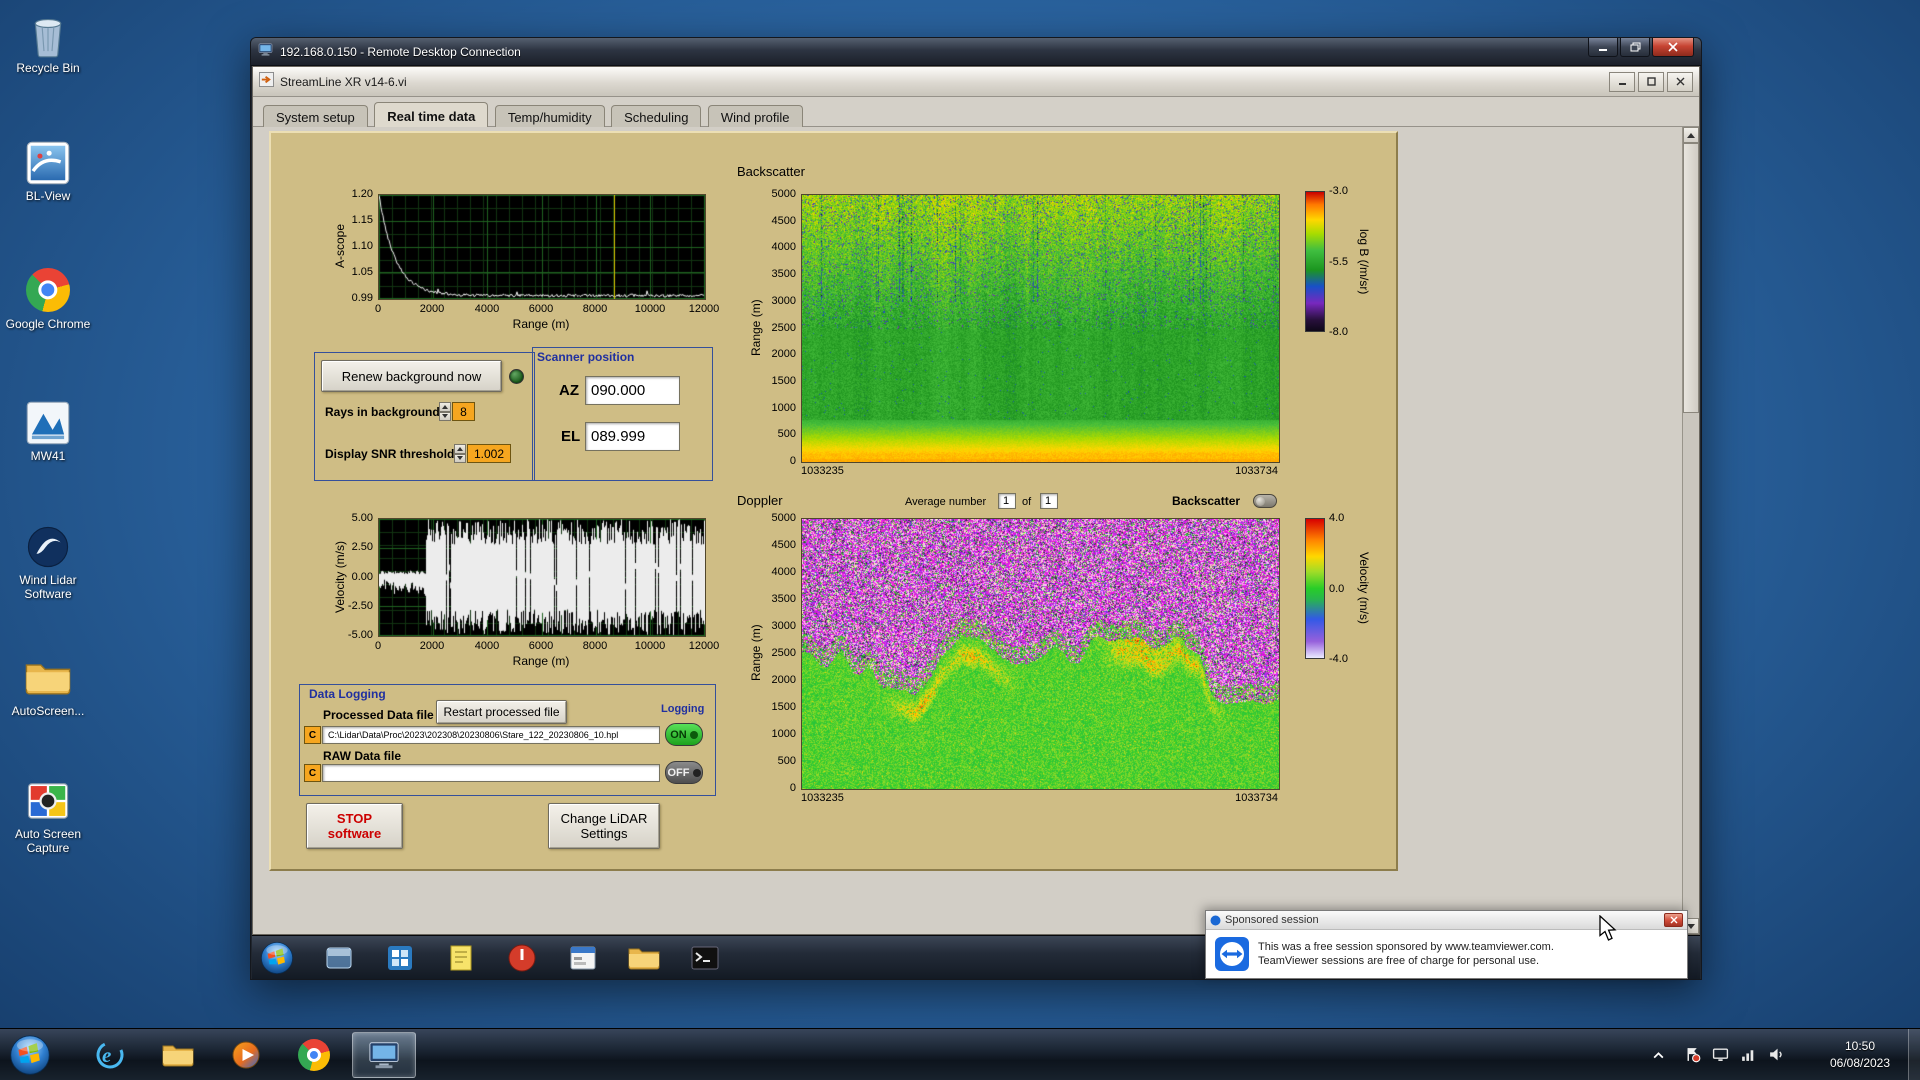  I want to click on doppler-x-start: 1033235, so click(822, 798).